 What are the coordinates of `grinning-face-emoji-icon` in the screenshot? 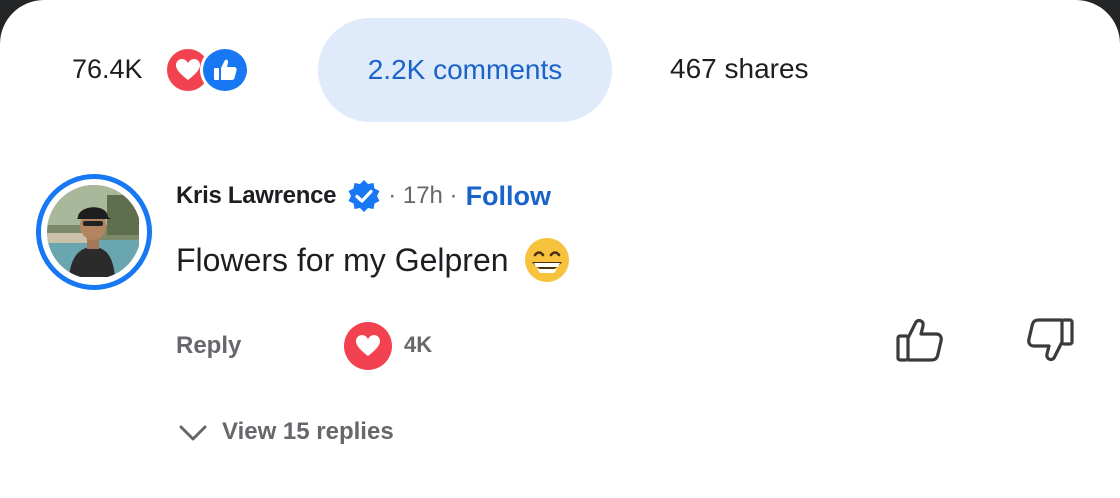 It's located at (547, 260).